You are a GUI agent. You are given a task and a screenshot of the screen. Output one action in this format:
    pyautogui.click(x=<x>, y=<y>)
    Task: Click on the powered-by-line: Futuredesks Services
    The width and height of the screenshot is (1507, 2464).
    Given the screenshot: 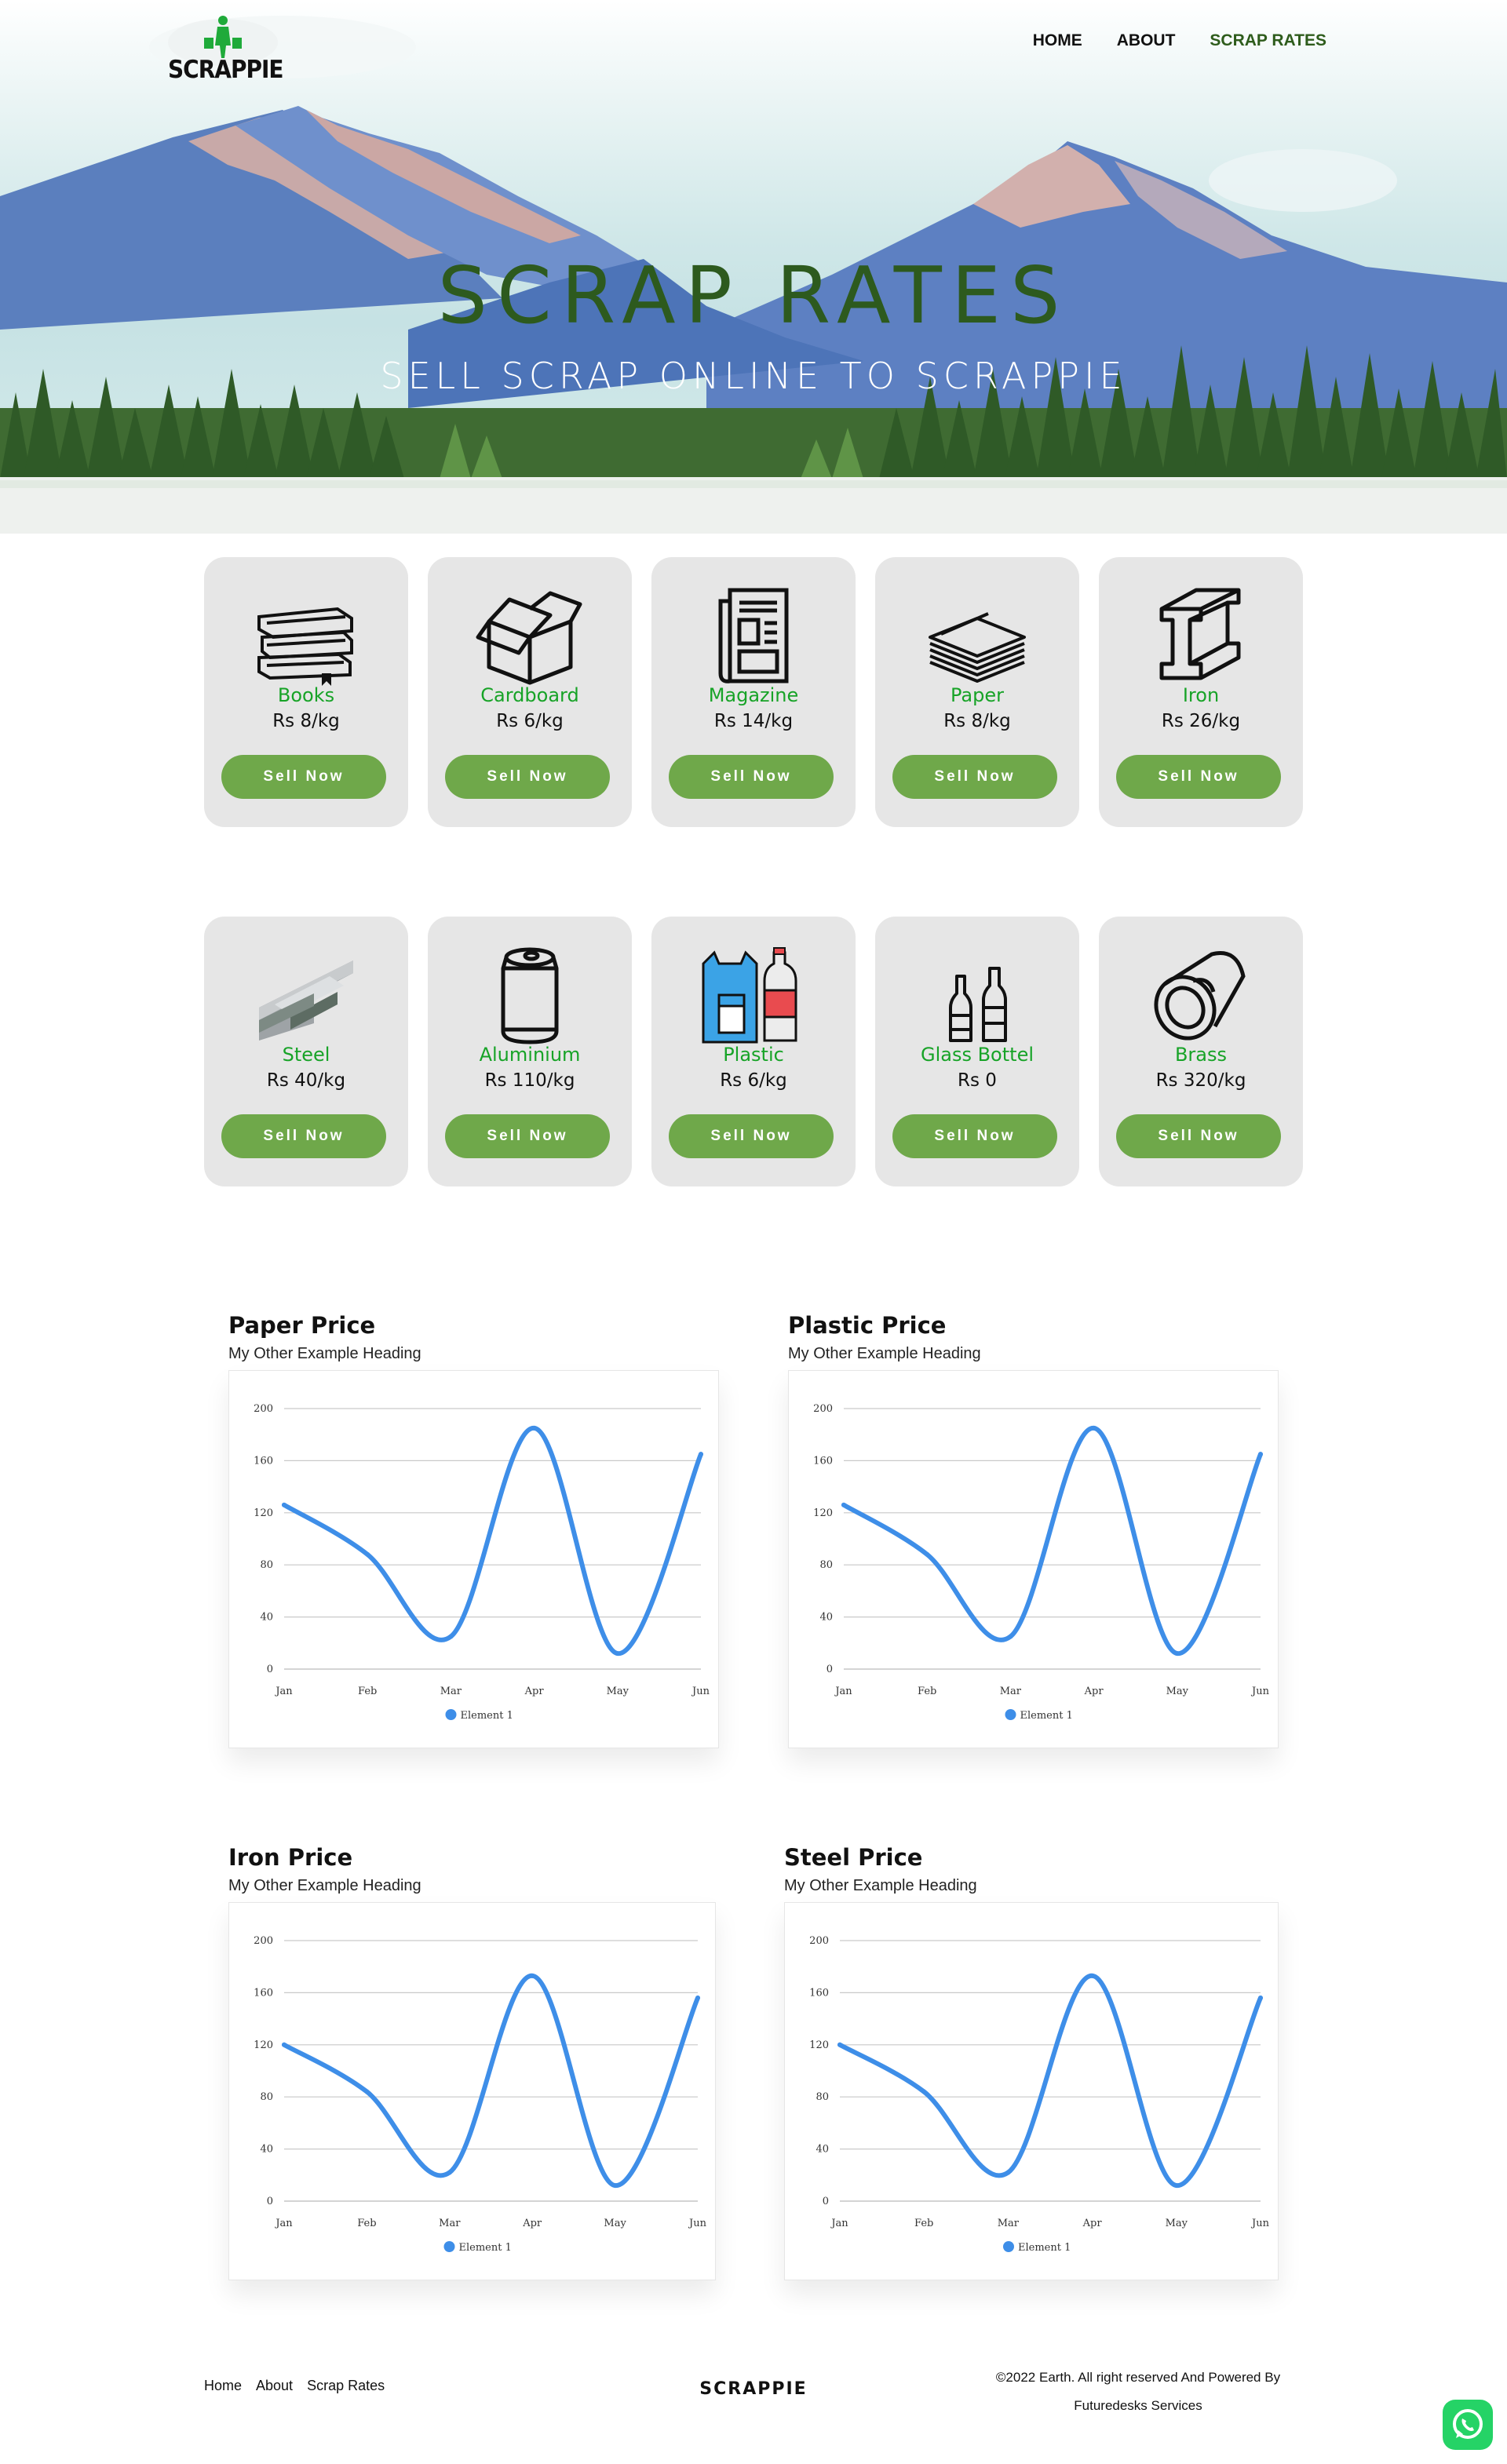 What is the action you would take?
    pyautogui.click(x=1138, y=2406)
    